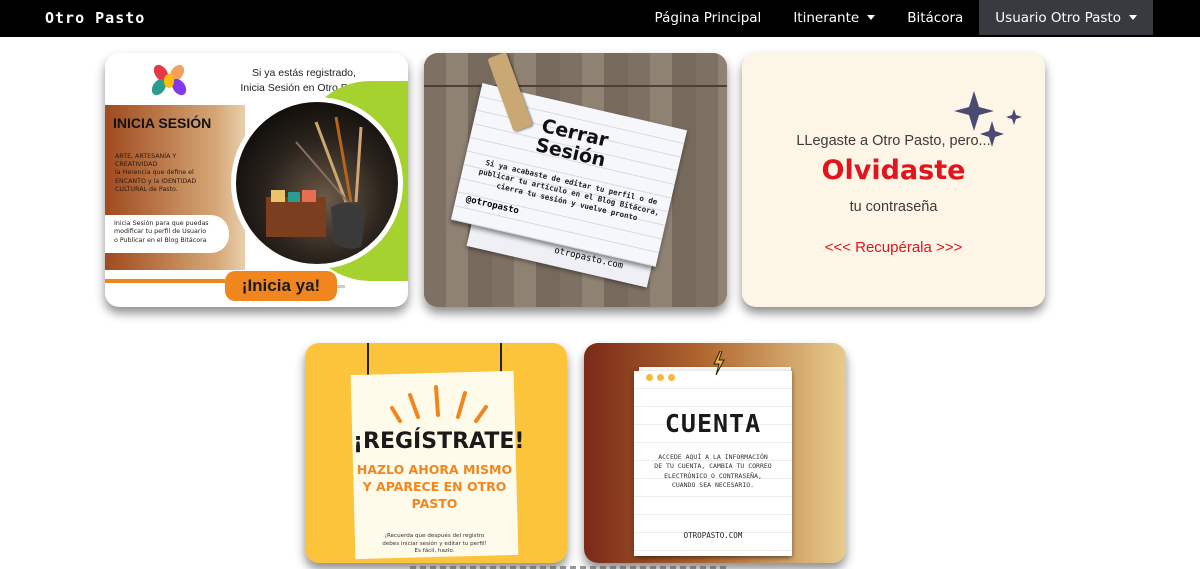 Image resolution: width=1200 pixels, height=569 pixels. I want to click on paintbrush-icon, so click(316, 182).